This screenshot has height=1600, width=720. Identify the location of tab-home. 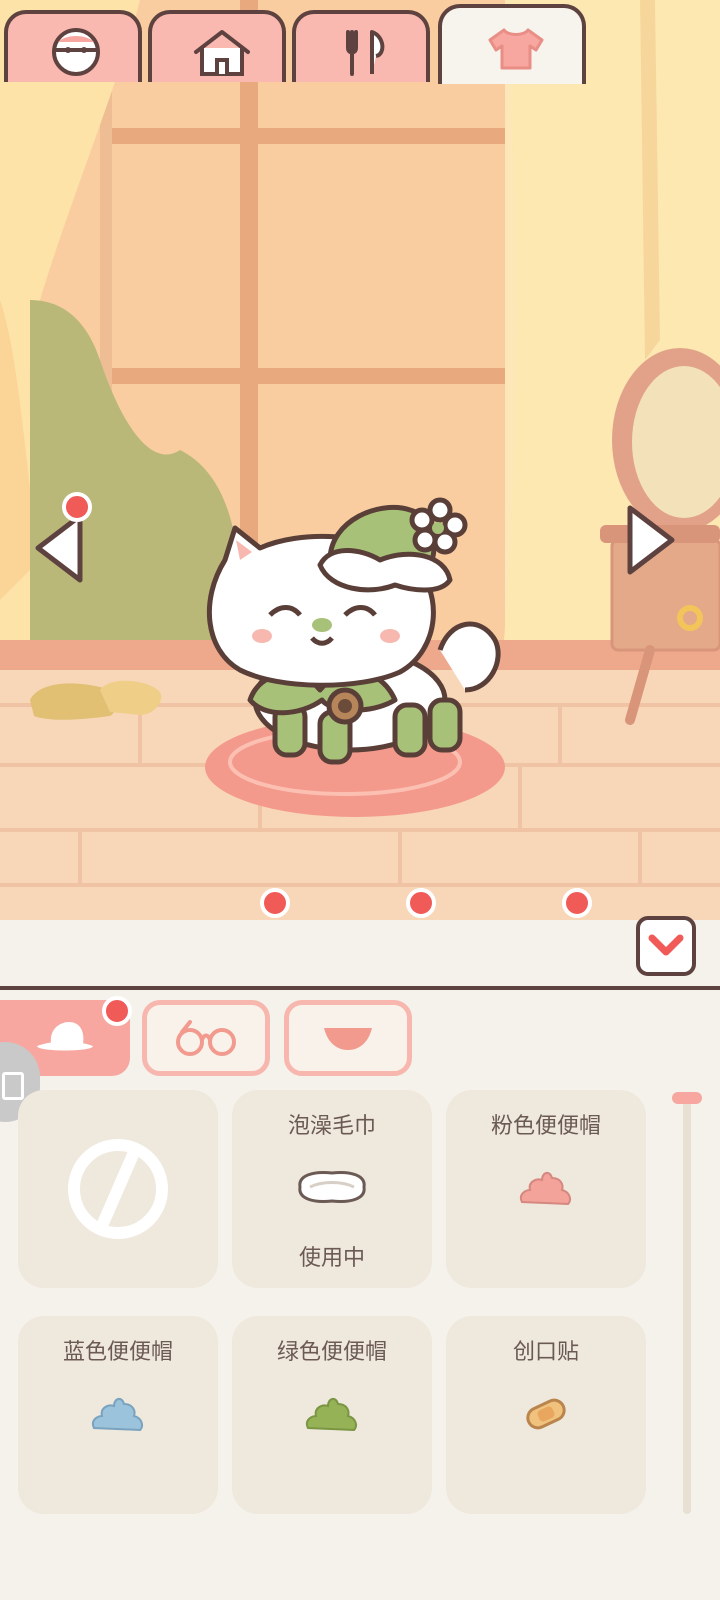
(217, 46).